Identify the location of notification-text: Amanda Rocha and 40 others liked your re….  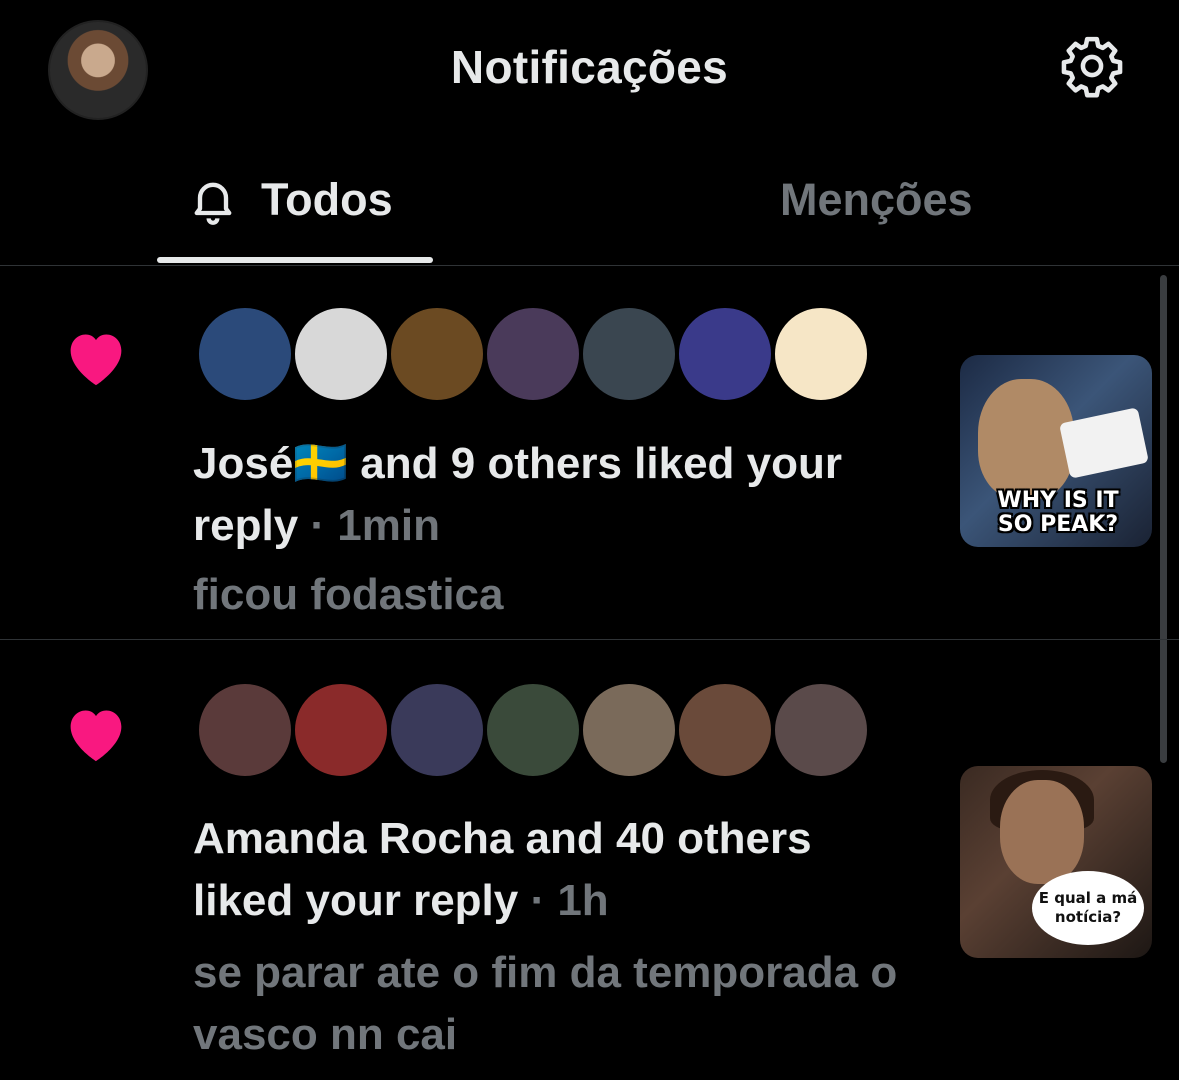
(553, 870).